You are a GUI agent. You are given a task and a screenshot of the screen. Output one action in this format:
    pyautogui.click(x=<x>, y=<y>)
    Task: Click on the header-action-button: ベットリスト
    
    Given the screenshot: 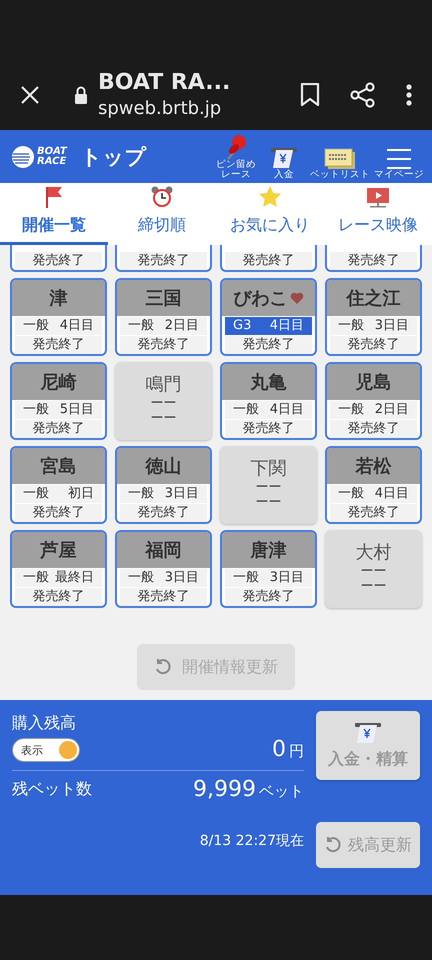 What is the action you would take?
    pyautogui.click(x=340, y=164)
    